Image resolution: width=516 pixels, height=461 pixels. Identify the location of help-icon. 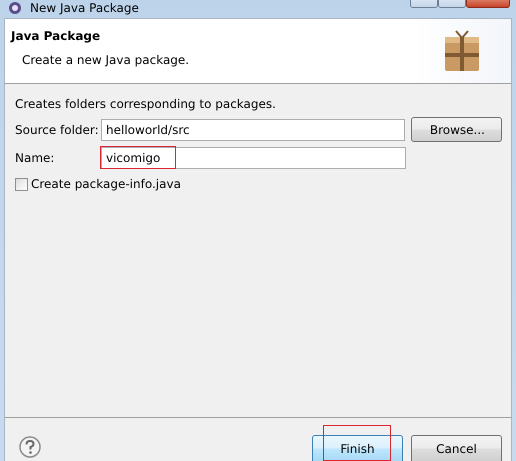
(30, 447).